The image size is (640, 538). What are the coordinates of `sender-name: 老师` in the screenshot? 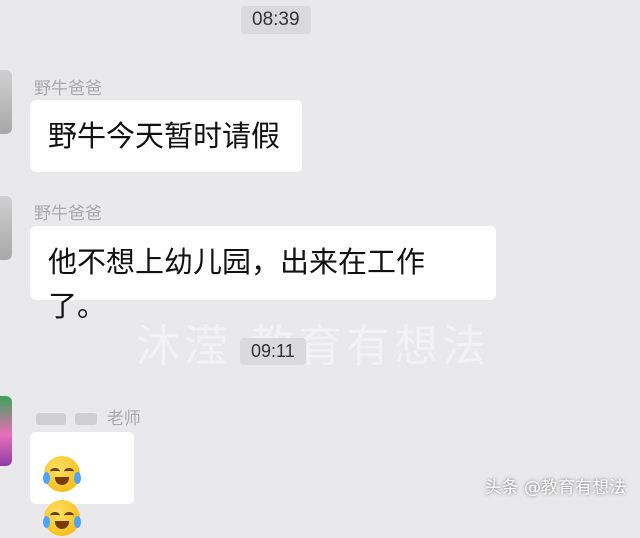 It's located at (88, 416).